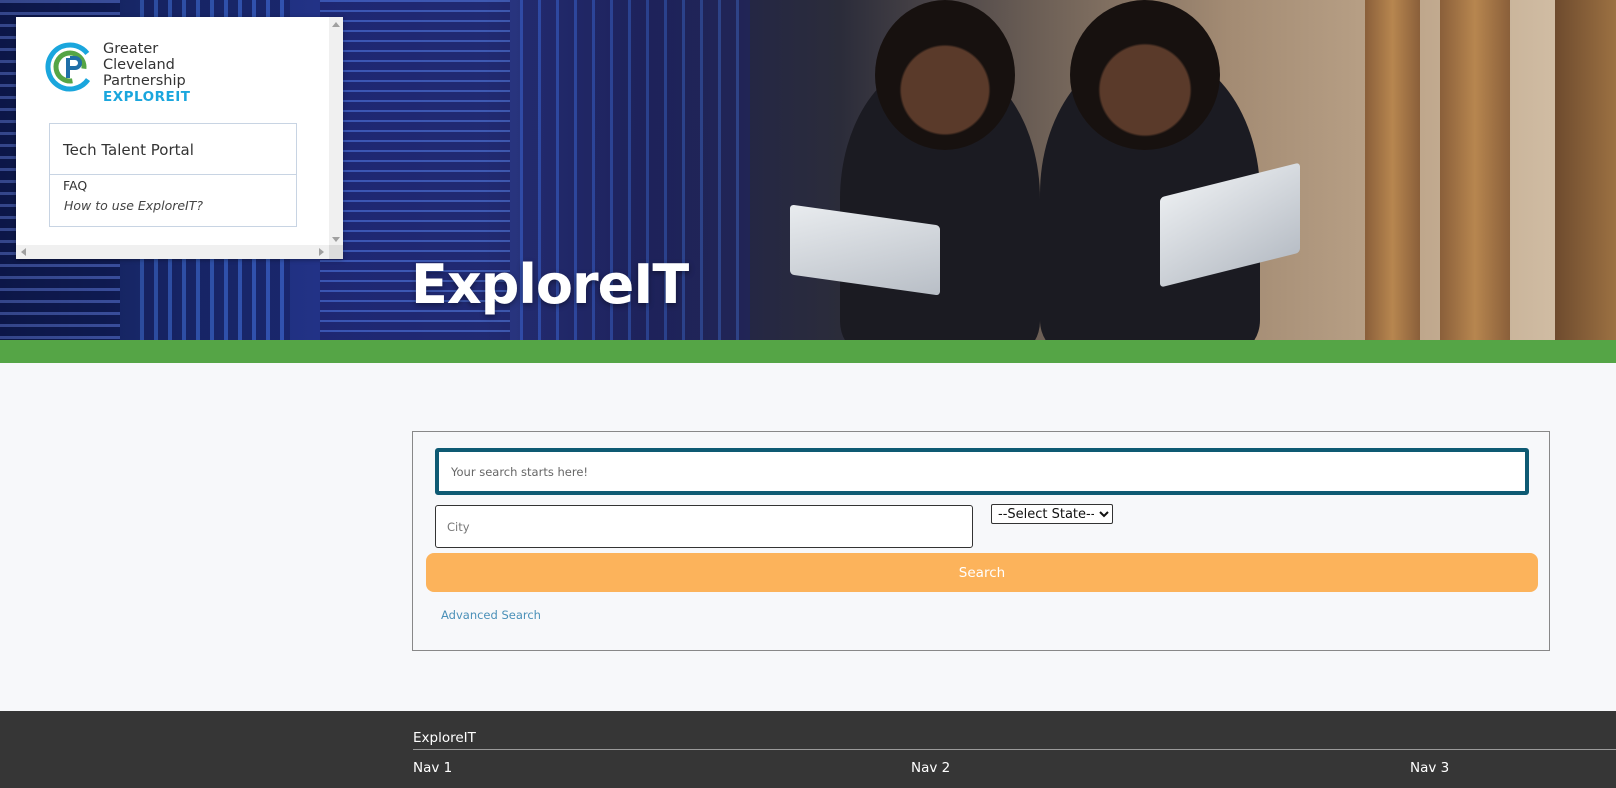 This screenshot has width=1616, height=788. I want to click on footer: ExploreIT Nav 1 Nav 2 Nav 3, so click(808, 749).